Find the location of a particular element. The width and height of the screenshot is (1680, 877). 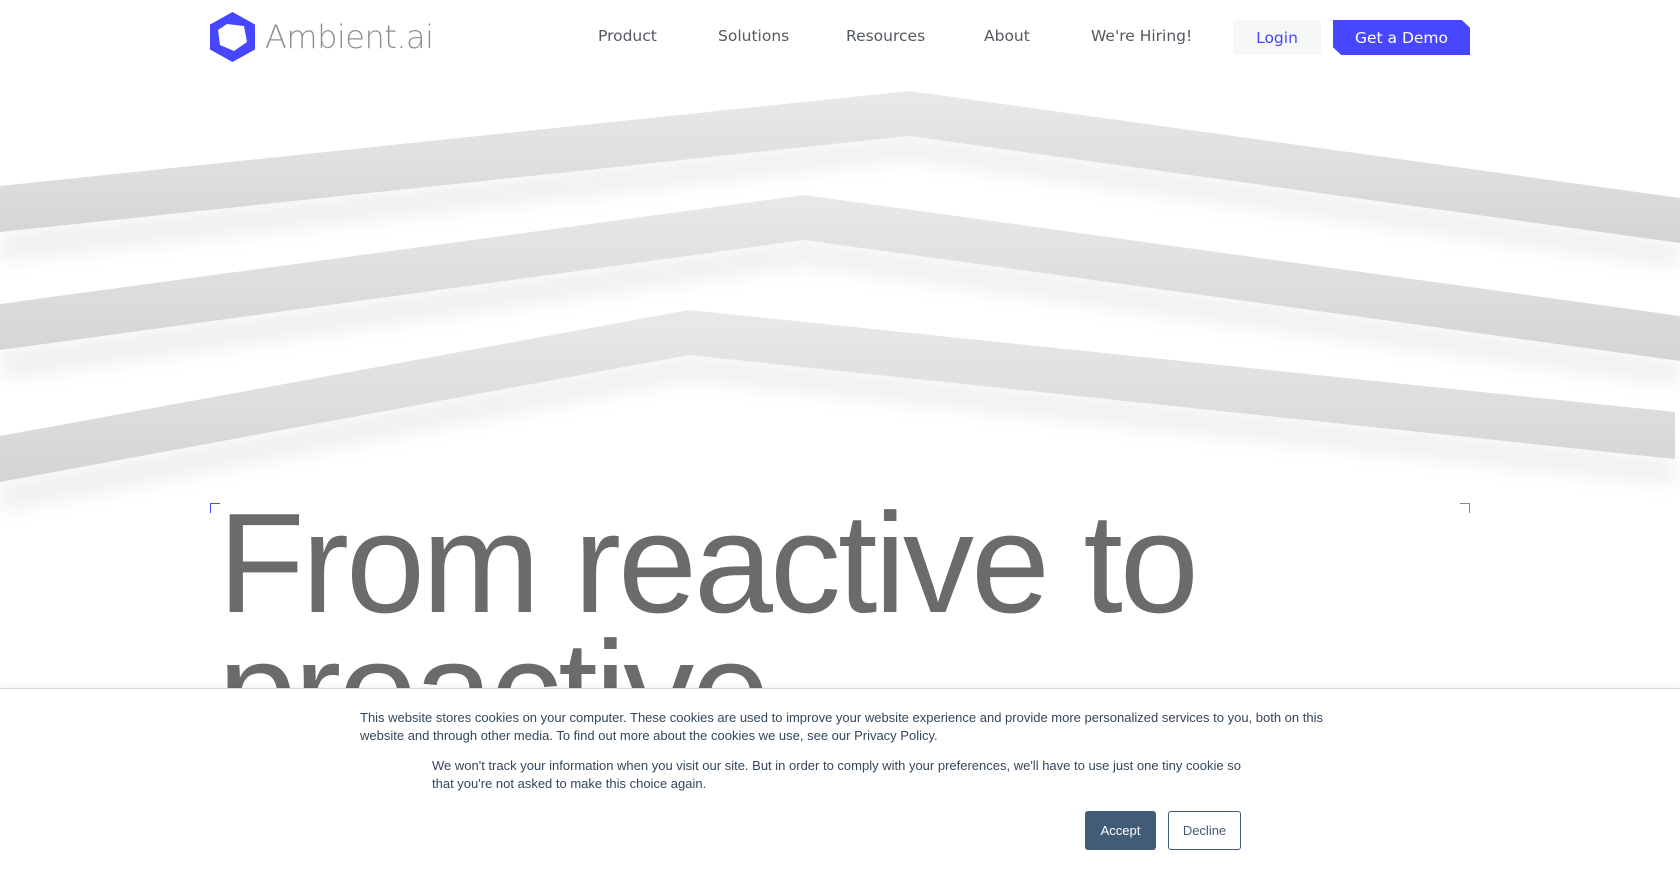

nav-hiring: We're Hiring! is located at coordinates (1141, 36).